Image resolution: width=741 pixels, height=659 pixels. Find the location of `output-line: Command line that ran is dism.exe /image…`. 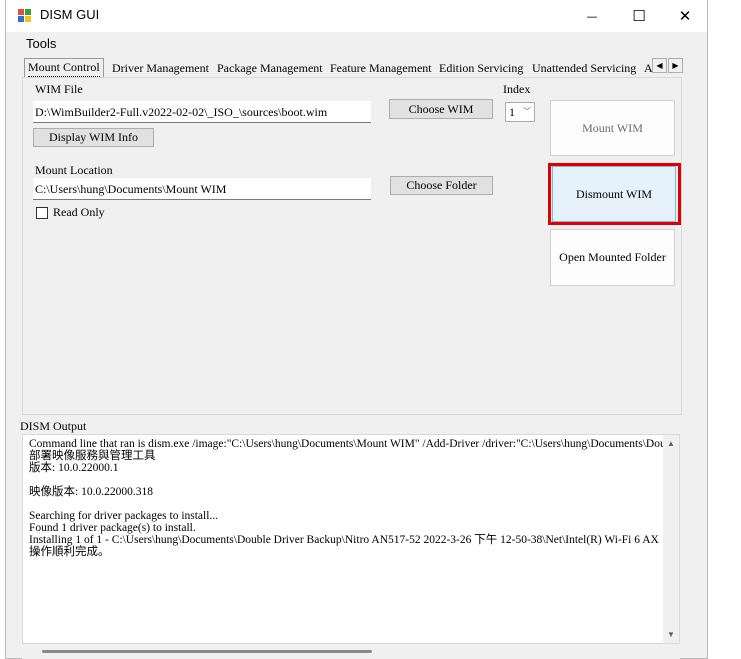

output-line: Command line that ran is dism.exe /image… is located at coordinates (347, 444).